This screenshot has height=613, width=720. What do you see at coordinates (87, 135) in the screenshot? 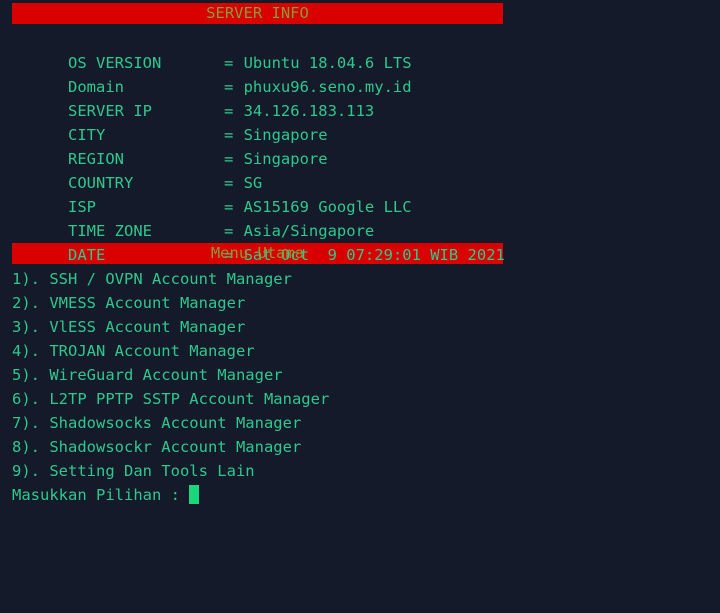
I see `info-label: CITY` at bounding box center [87, 135].